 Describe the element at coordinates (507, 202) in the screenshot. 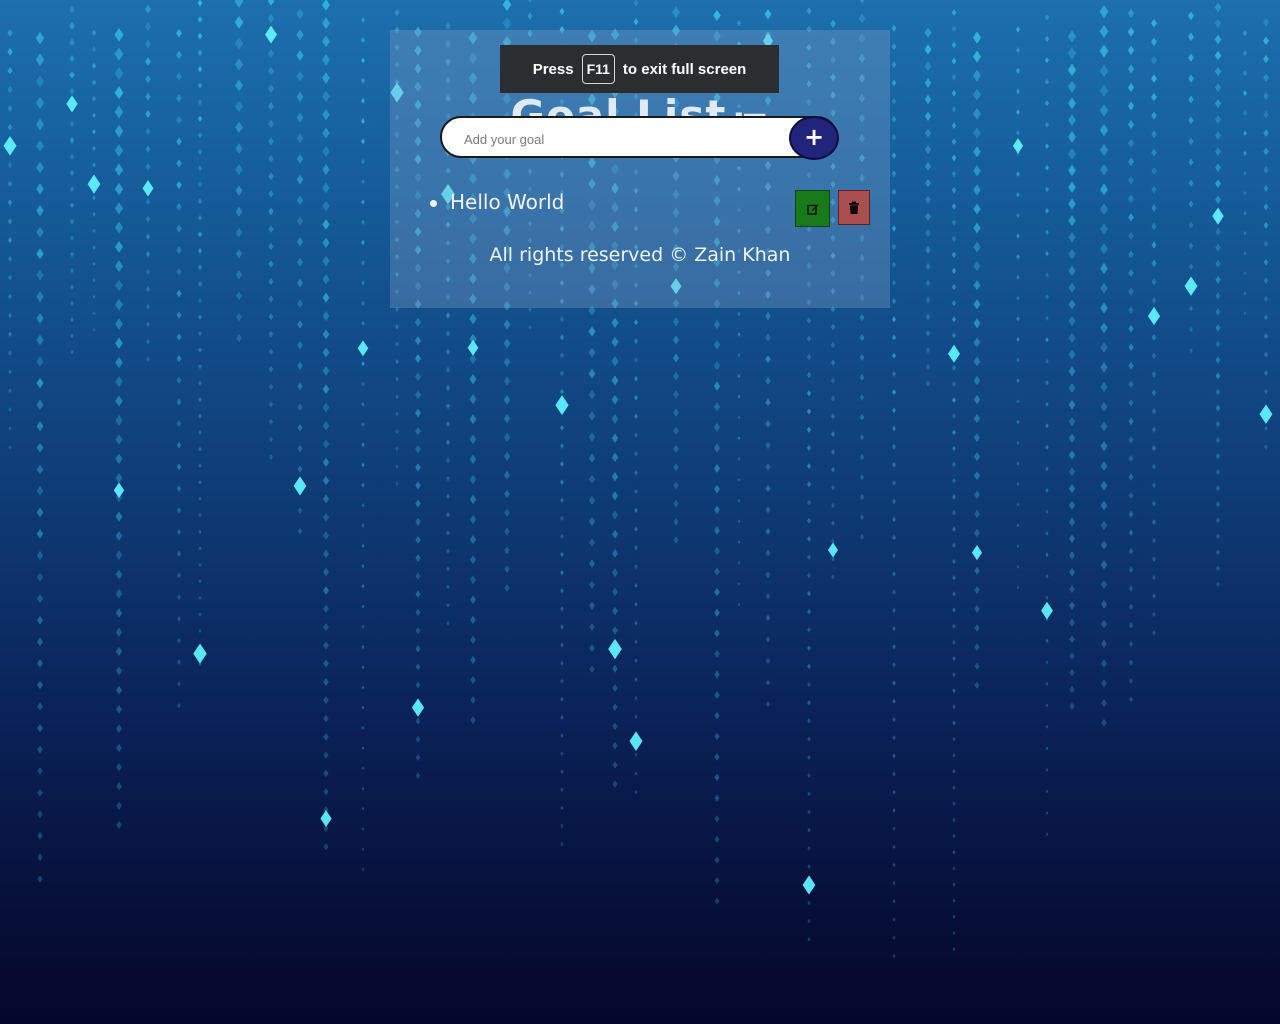

I see `goal-text: Hello World` at that location.